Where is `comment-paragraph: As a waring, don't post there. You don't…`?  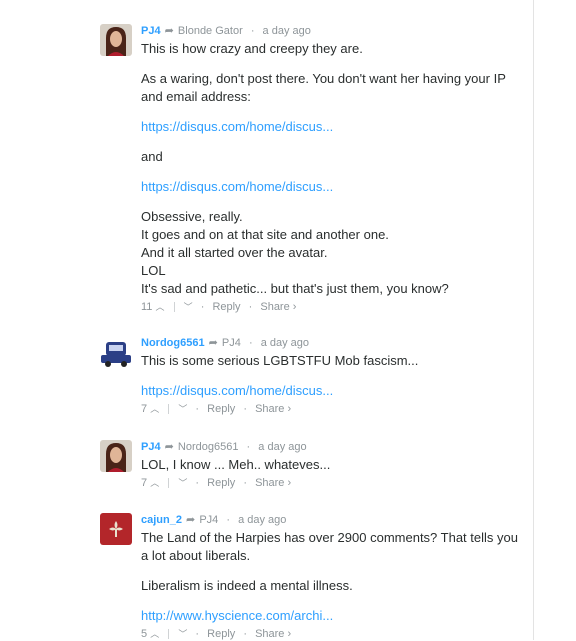 comment-paragraph: As a waring, don't post there. You don't… is located at coordinates (323, 87).